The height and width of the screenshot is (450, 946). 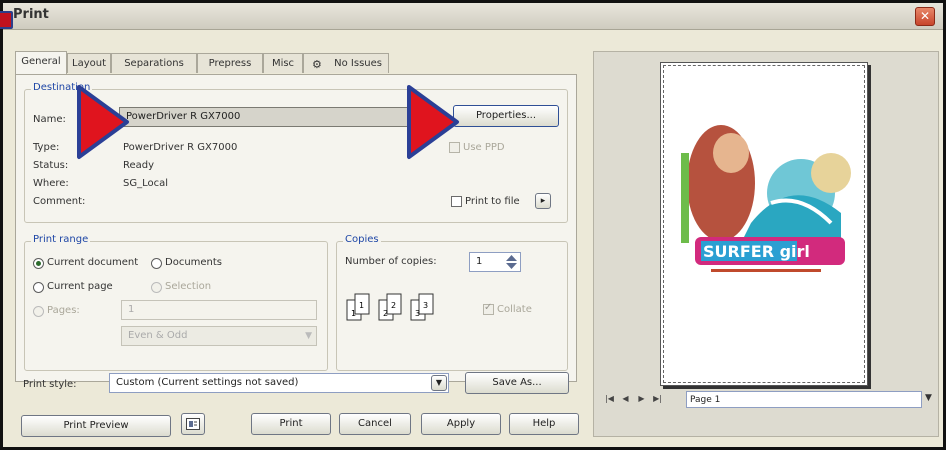 I want to click on printer-name-select: PowerDriver R GX7000, so click(x=276, y=117).